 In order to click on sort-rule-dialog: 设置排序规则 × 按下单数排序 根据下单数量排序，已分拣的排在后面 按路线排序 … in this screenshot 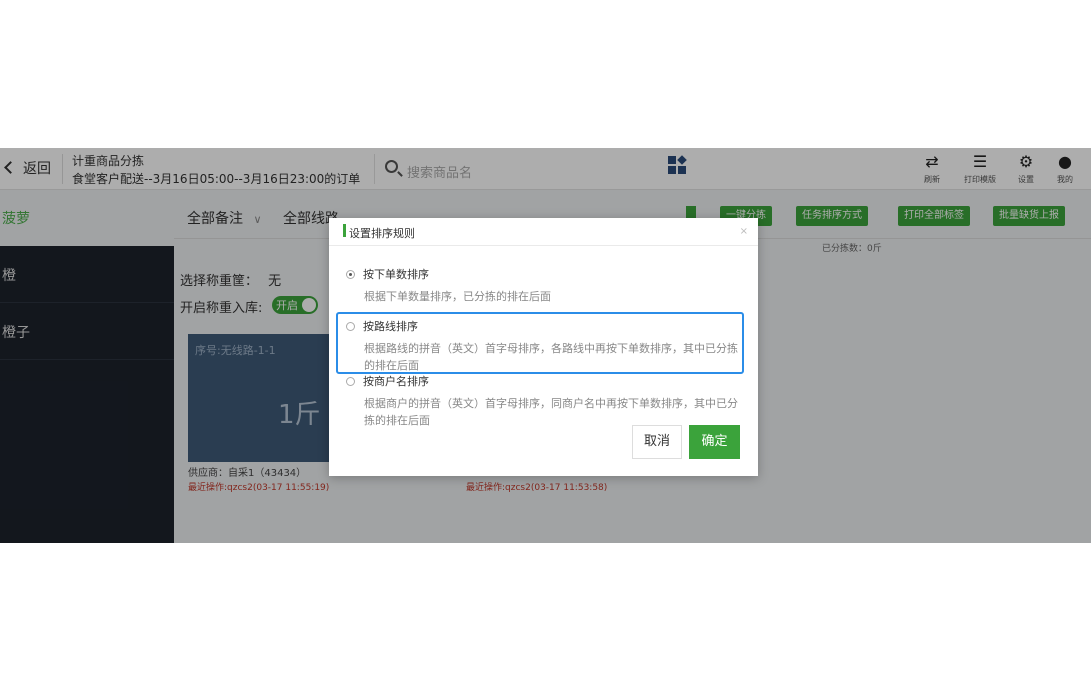, I will do `click(543, 347)`.